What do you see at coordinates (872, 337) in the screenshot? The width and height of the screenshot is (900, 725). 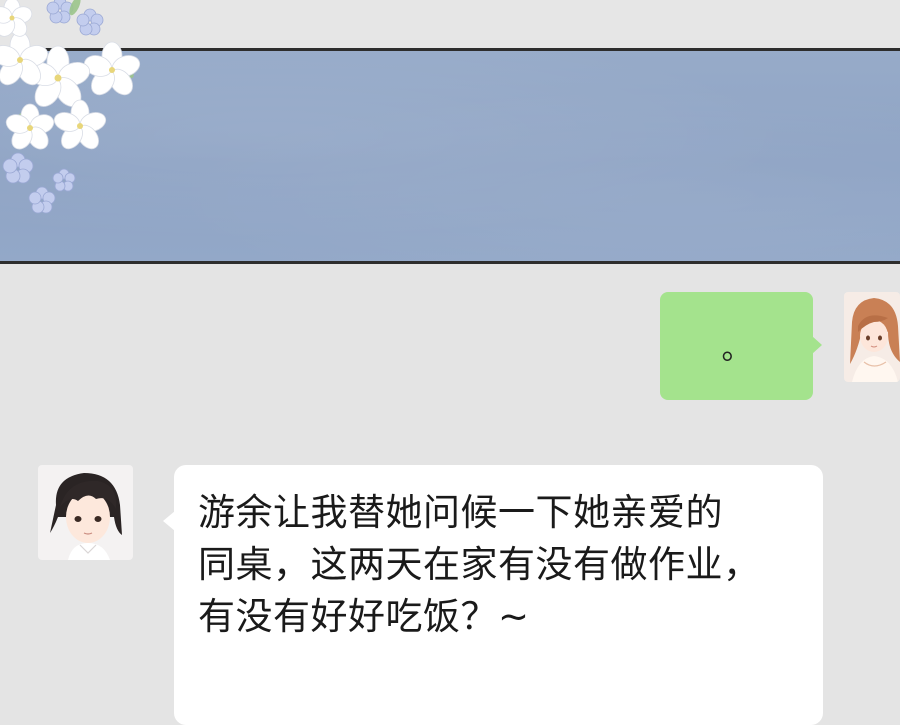 I see `girl-avatar-icon` at bounding box center [872, 337].